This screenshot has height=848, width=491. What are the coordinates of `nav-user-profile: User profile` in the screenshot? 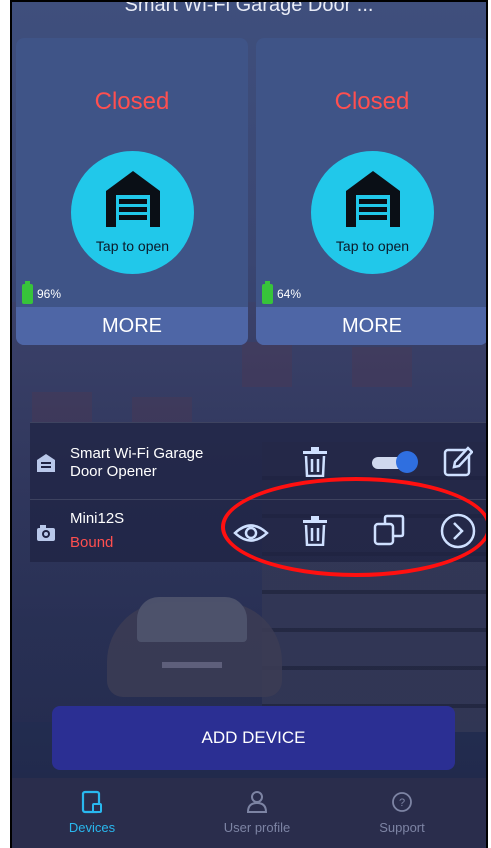 It's located at (257, 812).